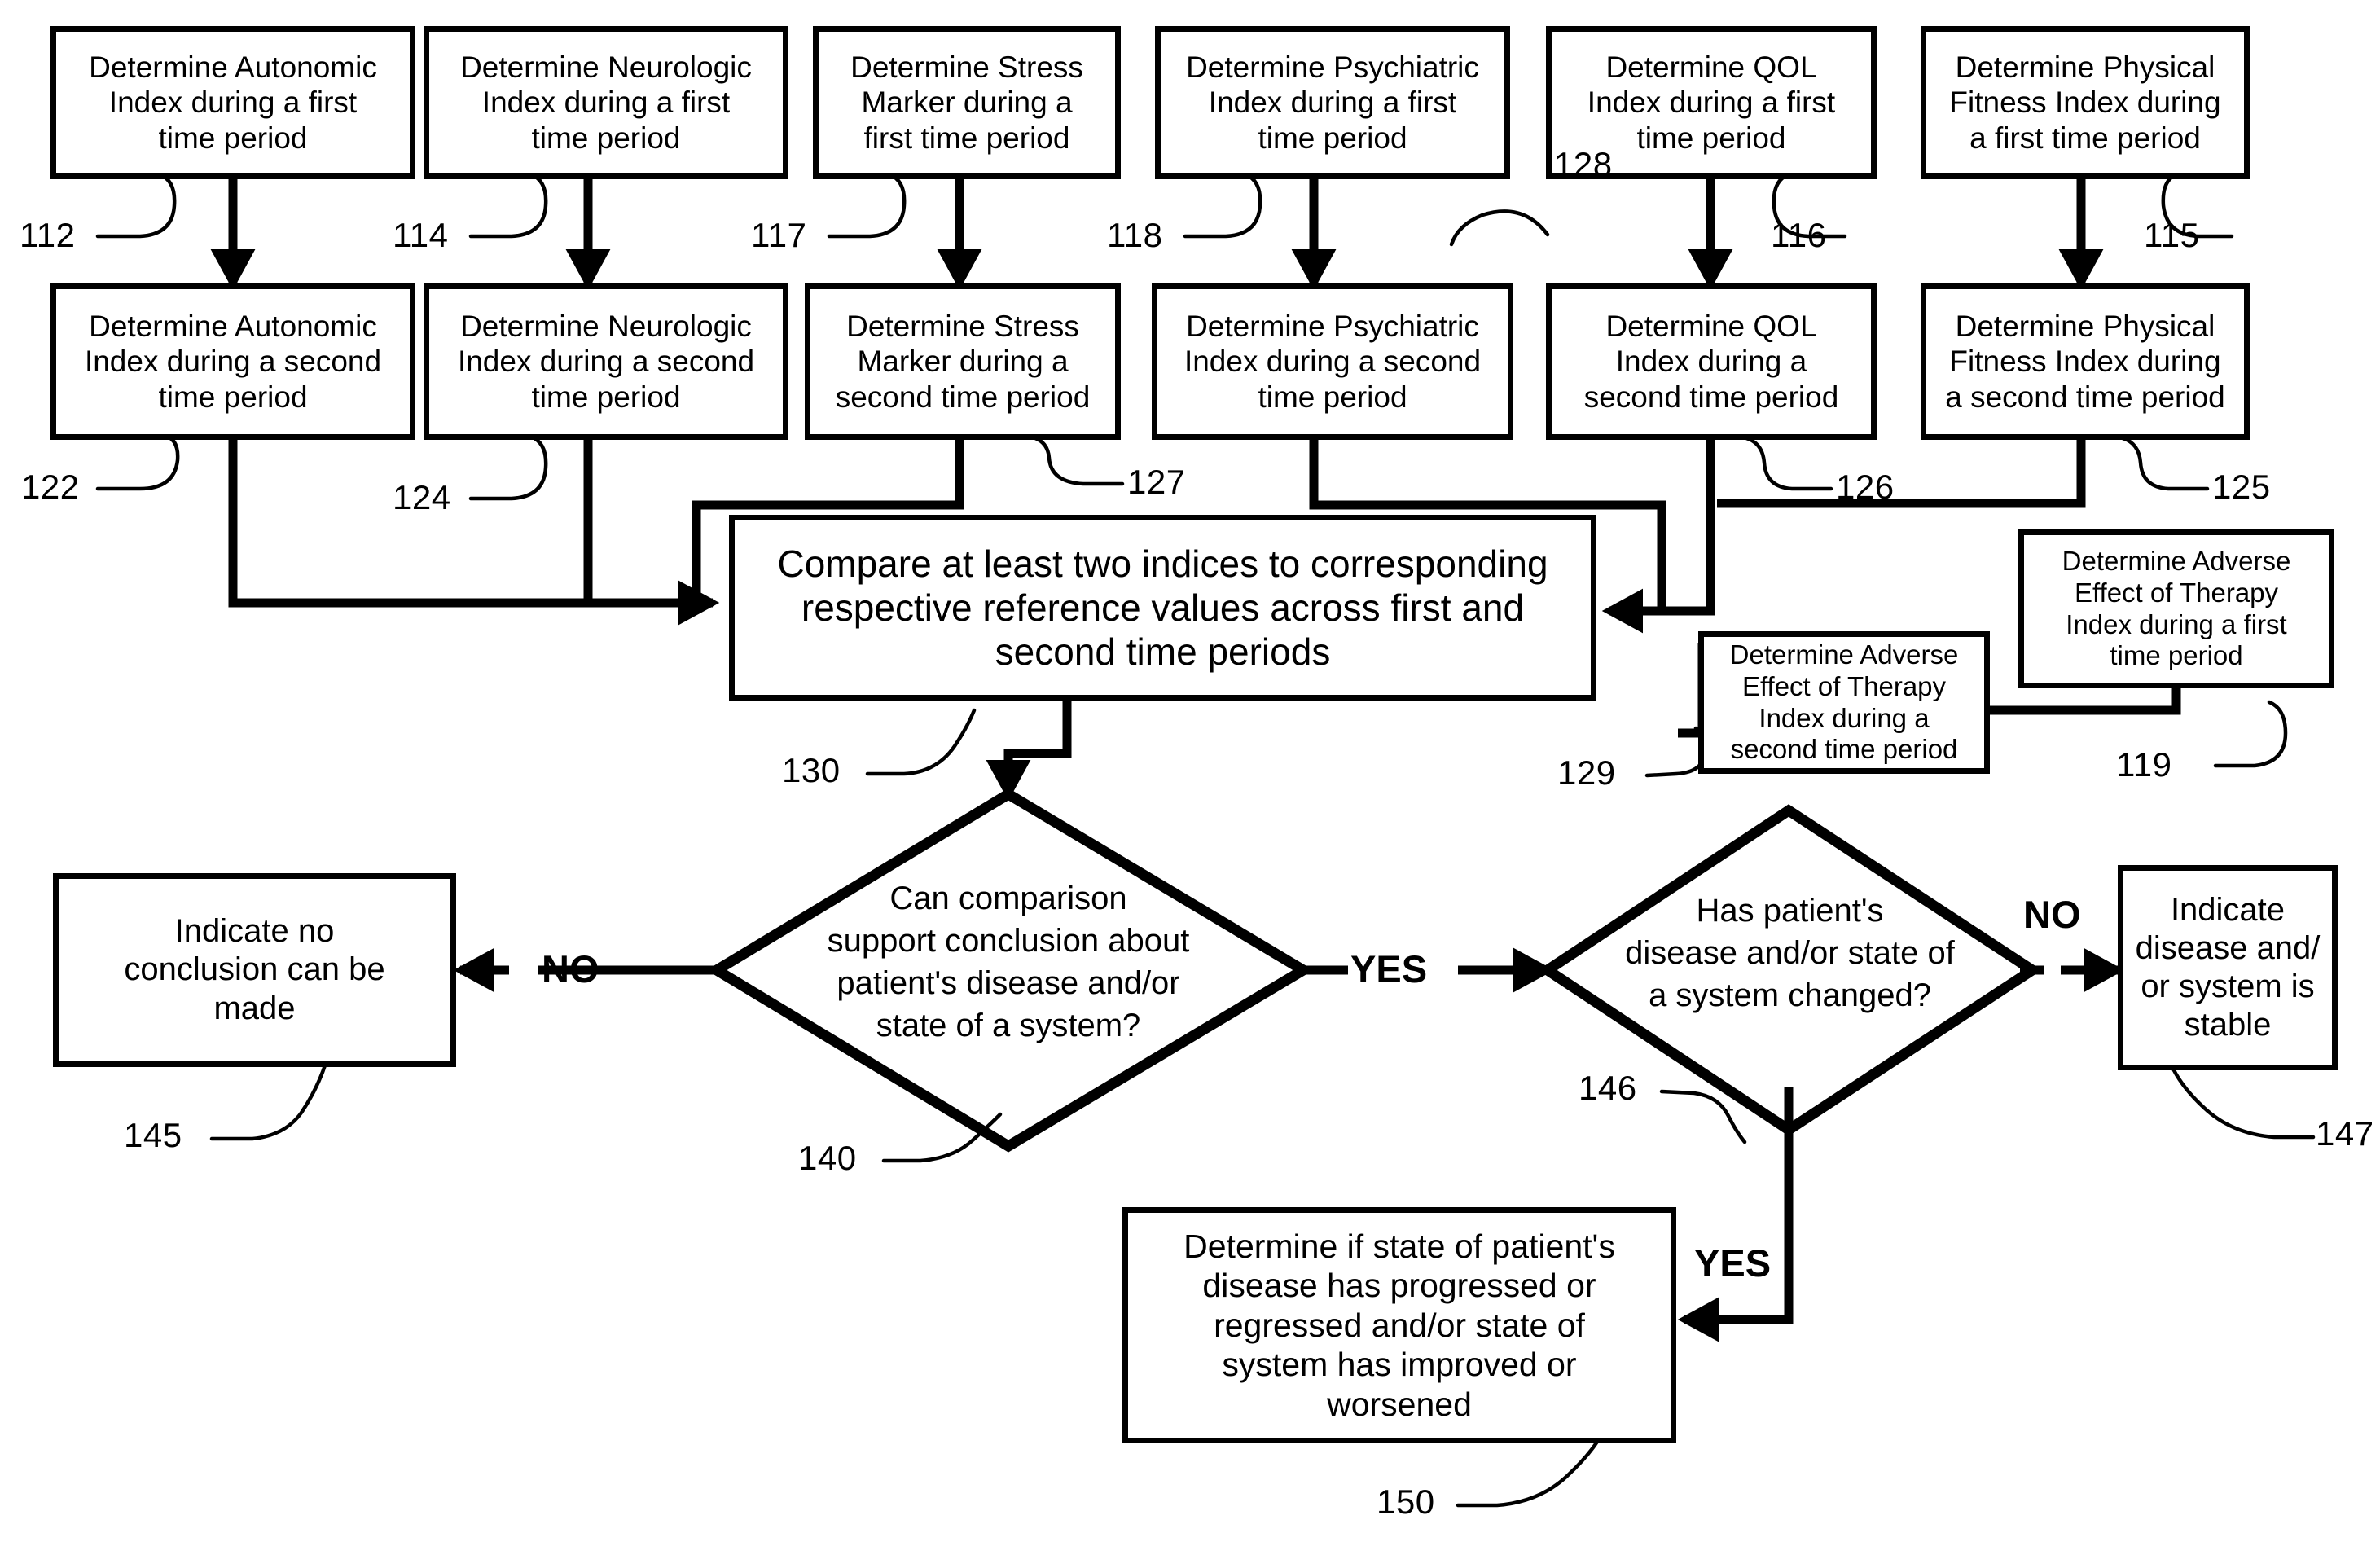 The image size is (2380, 1568). Describe the element at coordinates (1029, 751) in the screenshot. I see `edge-130-decision` at that location.